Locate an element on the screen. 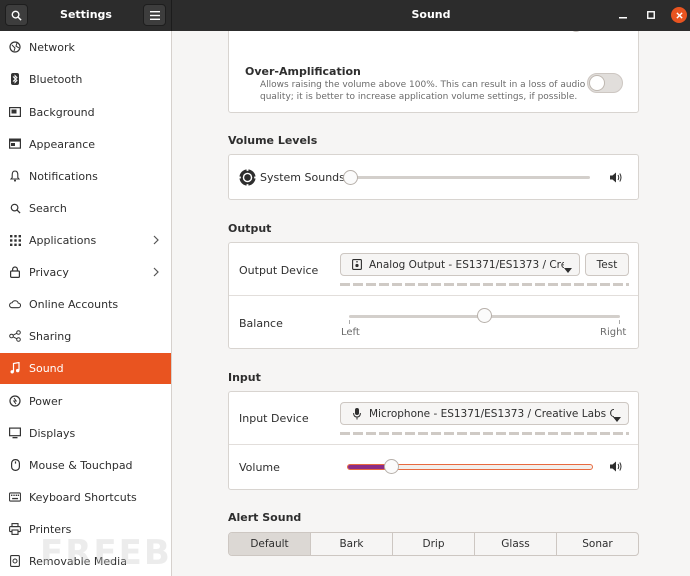  maximize-button is located at coordinates (651, 15).